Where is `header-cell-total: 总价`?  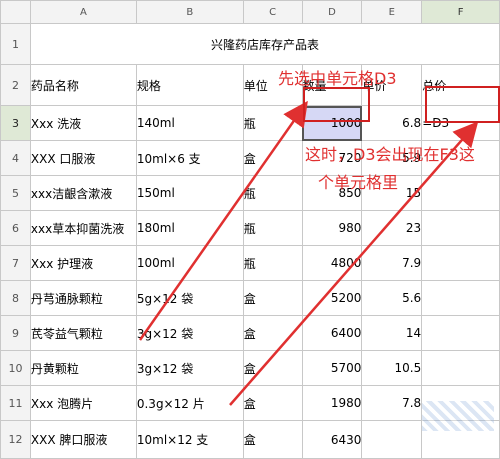 header-cell-total: 总价 is located at coordinates (460, 85).